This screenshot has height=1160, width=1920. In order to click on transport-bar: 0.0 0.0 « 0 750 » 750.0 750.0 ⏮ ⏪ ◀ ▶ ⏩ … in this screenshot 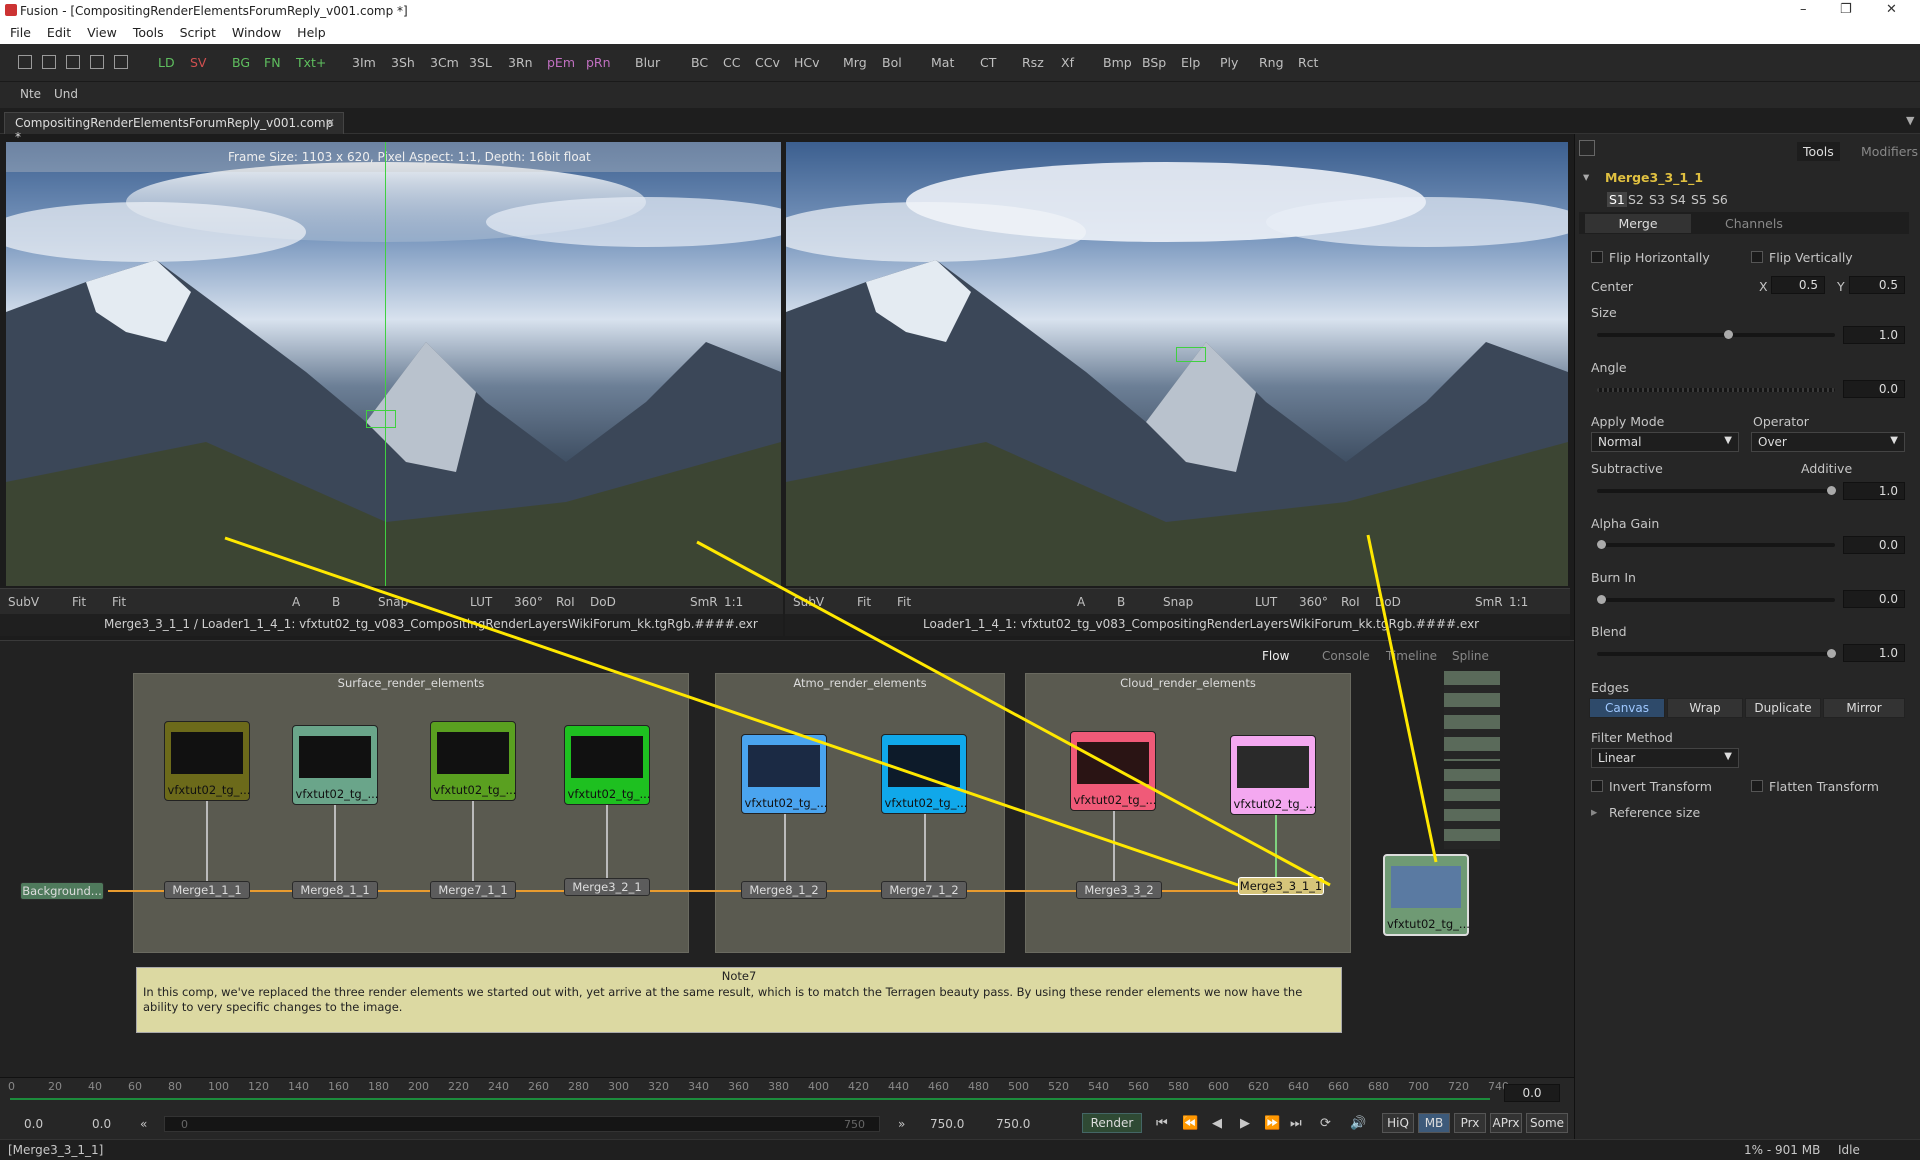, I will do `click(787, 1125)`.